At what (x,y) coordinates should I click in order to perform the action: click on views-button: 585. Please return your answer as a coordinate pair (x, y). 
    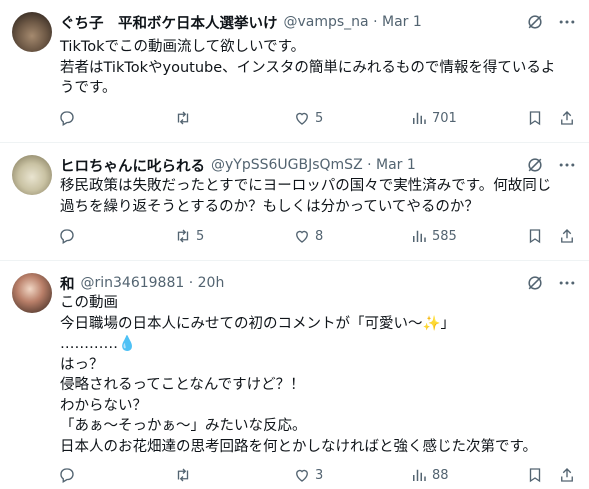
    Looking at the image, I should click on (433, 236).